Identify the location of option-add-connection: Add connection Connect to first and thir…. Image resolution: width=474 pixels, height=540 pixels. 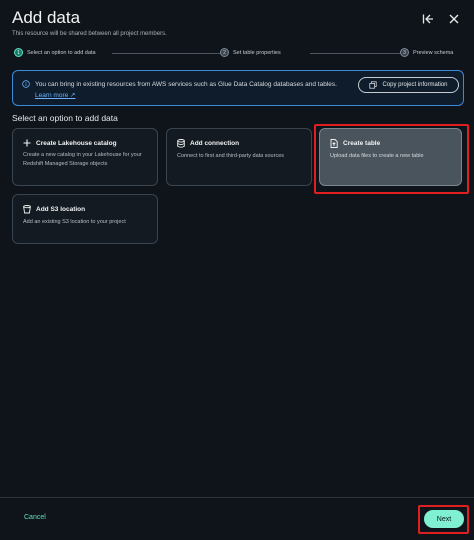
(239, 157).